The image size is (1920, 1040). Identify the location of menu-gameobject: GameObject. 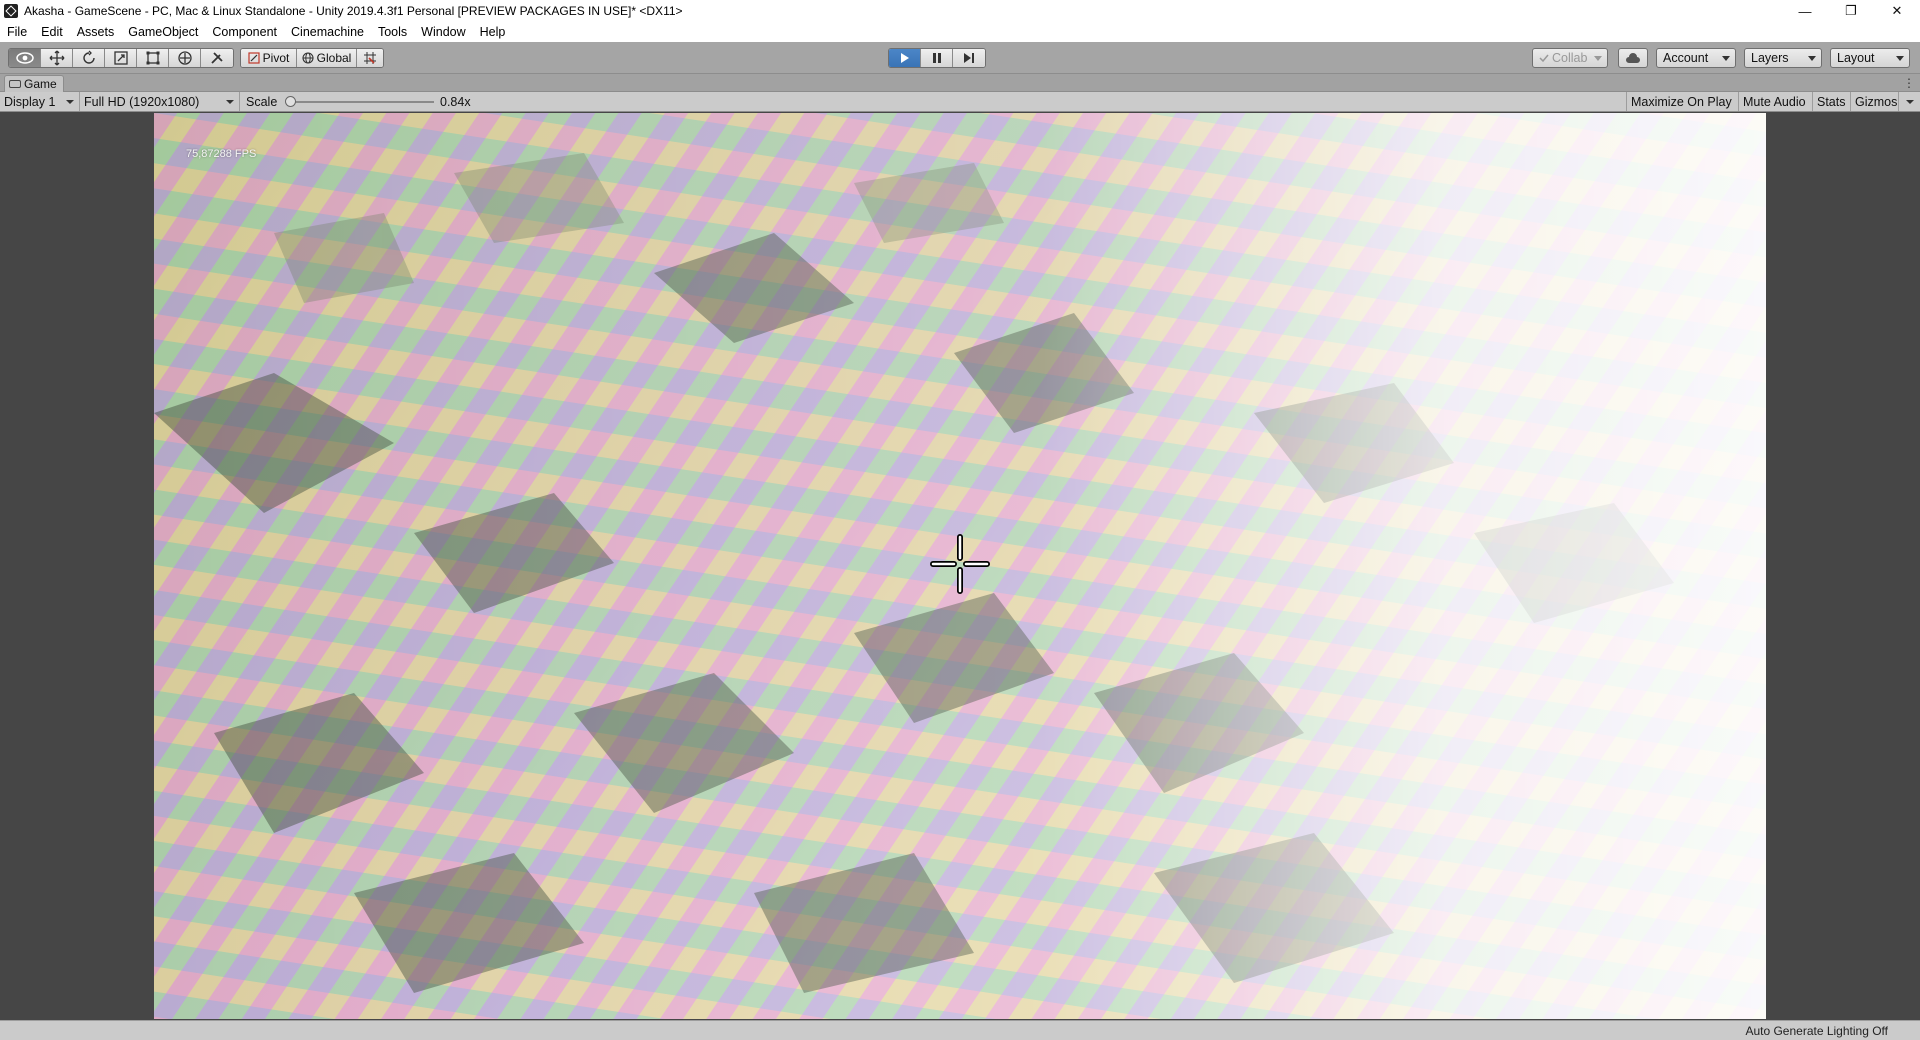
(163, 32).